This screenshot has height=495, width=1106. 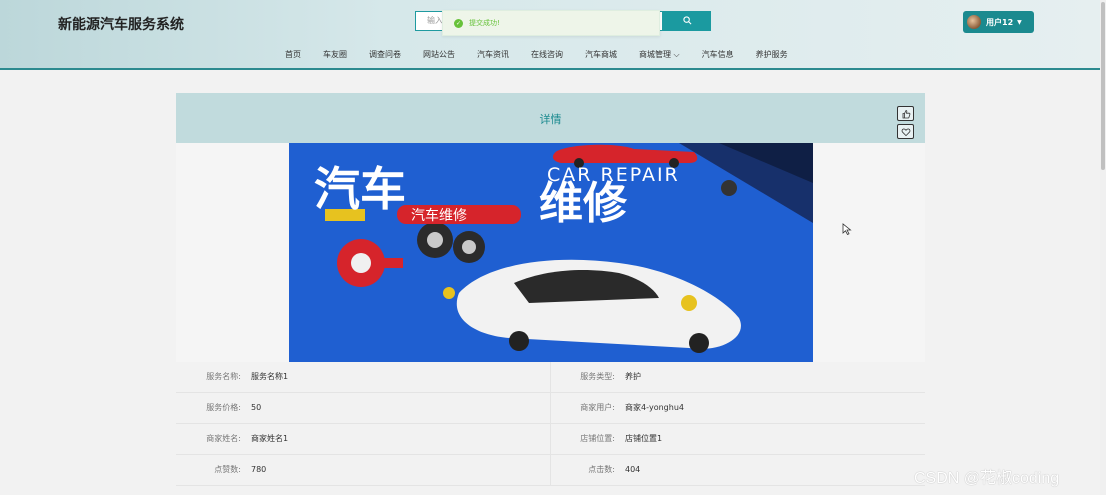 I want to click on service-type-label: 服务类型:, so click(x=597, y=376).